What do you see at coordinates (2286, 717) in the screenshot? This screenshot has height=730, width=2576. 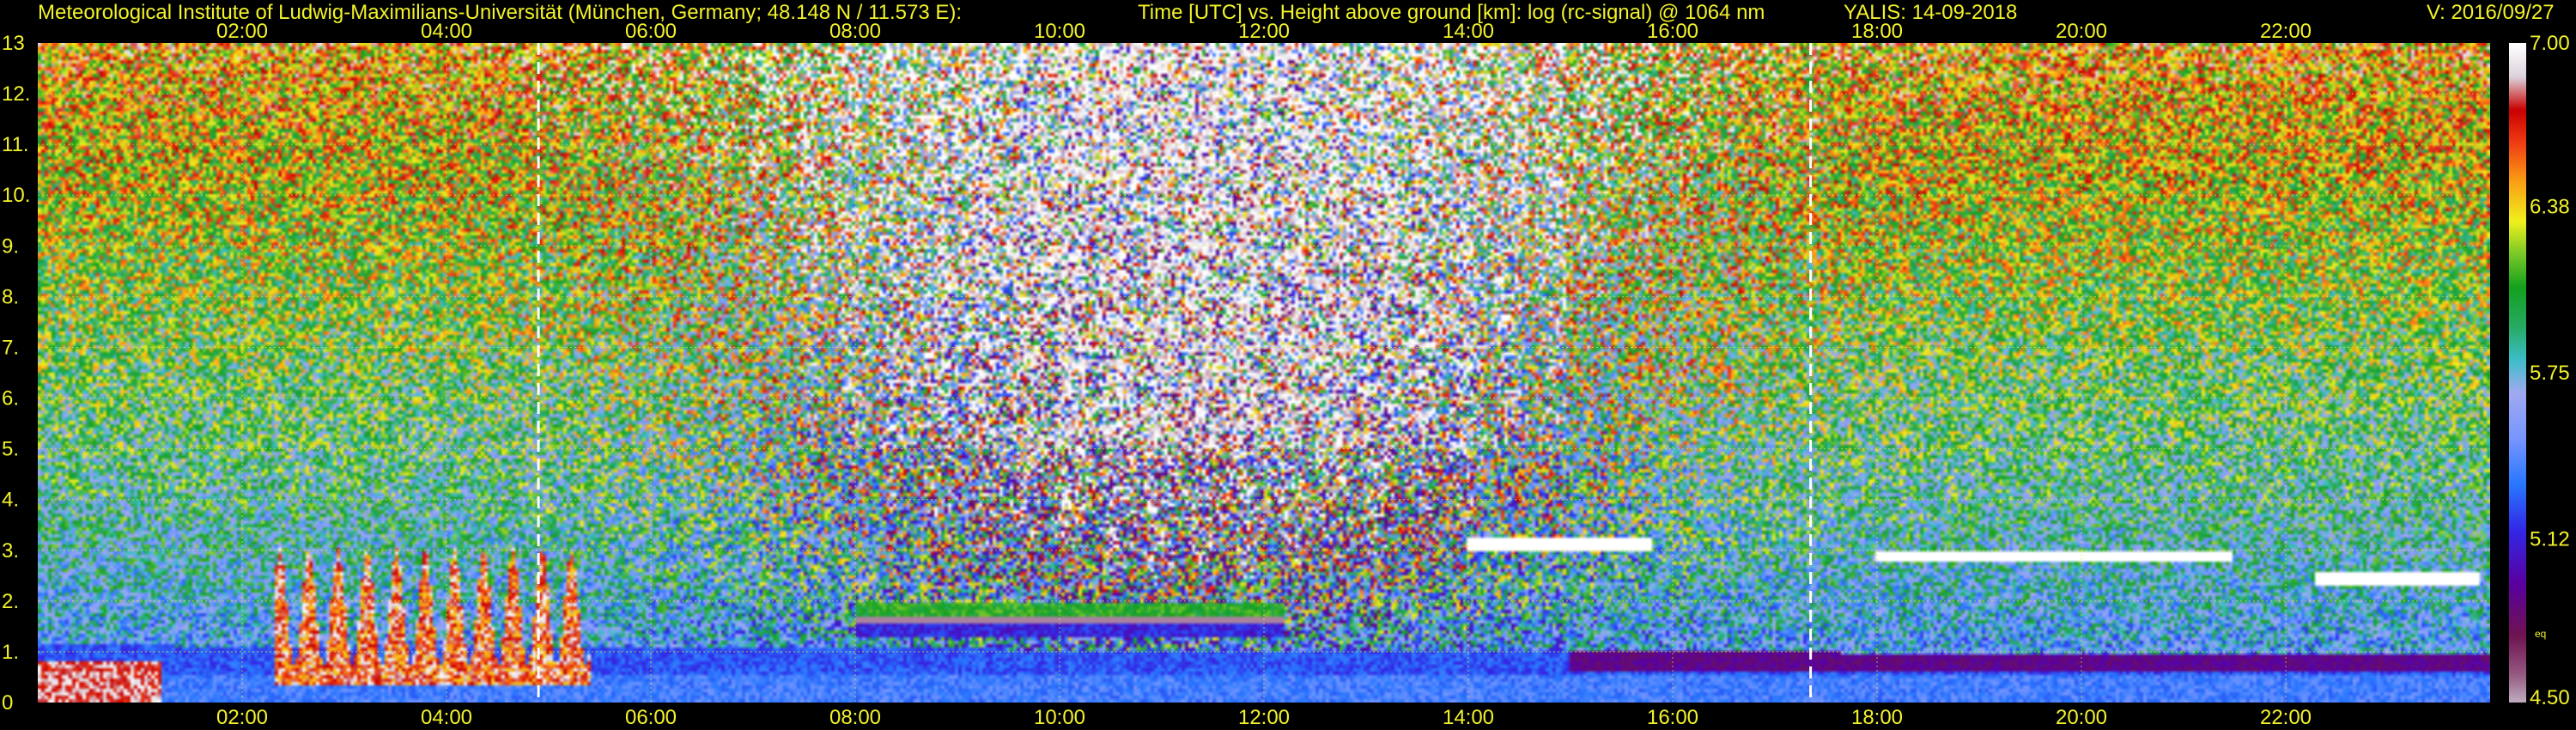 I see `x-tick-label-bottom: 22:00` at bounding box center [2286, 717].